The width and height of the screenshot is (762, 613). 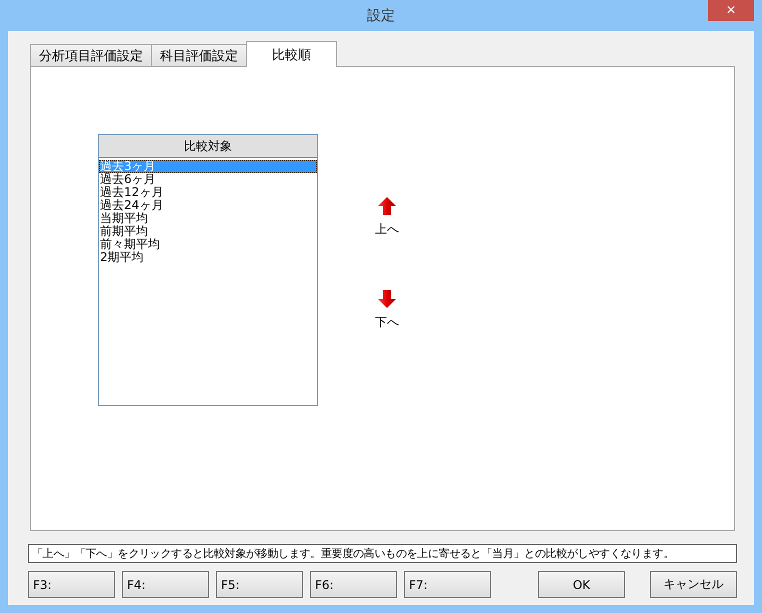 What do you see at coordinates (387, 310) in the screenshot?
I see `move-down-button: 下へ` at bounding box center [387, 310].